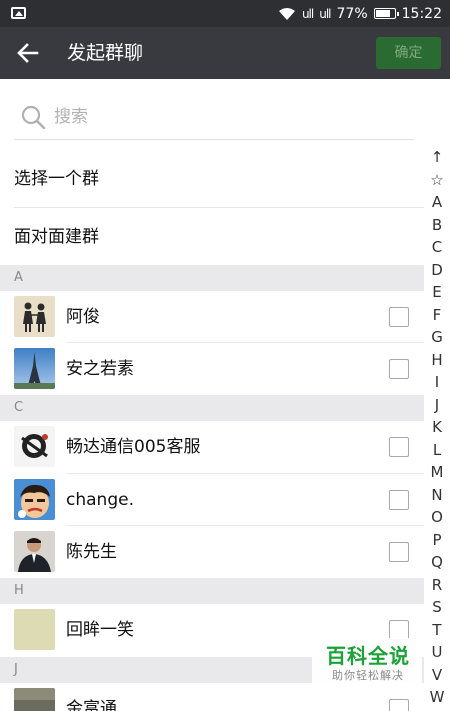 This screenshot has width=450, height=711. I want to click on face-to-face-label: 面对面建群, so click(56, 237).